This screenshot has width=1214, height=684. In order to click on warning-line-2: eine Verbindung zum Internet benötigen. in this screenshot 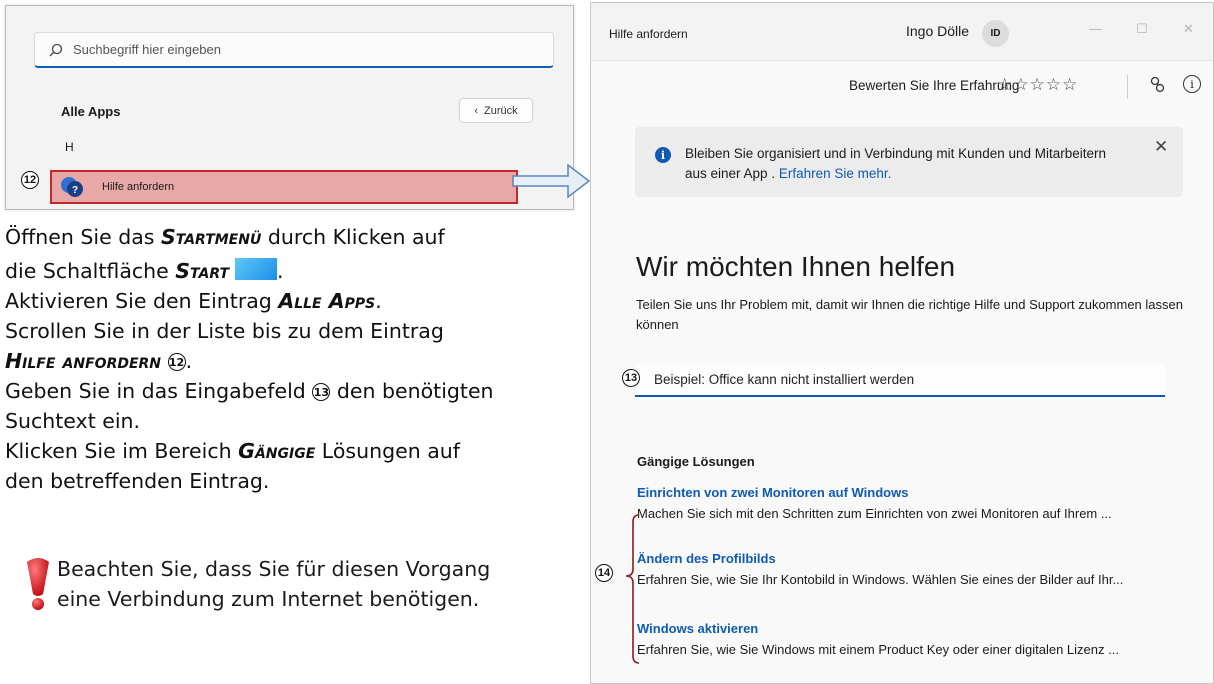, I will do `click(268, 599)`.